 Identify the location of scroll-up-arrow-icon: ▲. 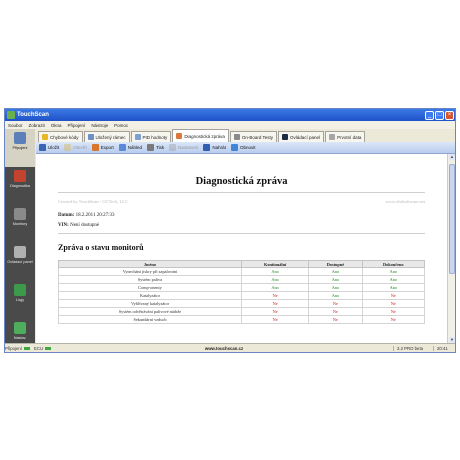
(452, 157).